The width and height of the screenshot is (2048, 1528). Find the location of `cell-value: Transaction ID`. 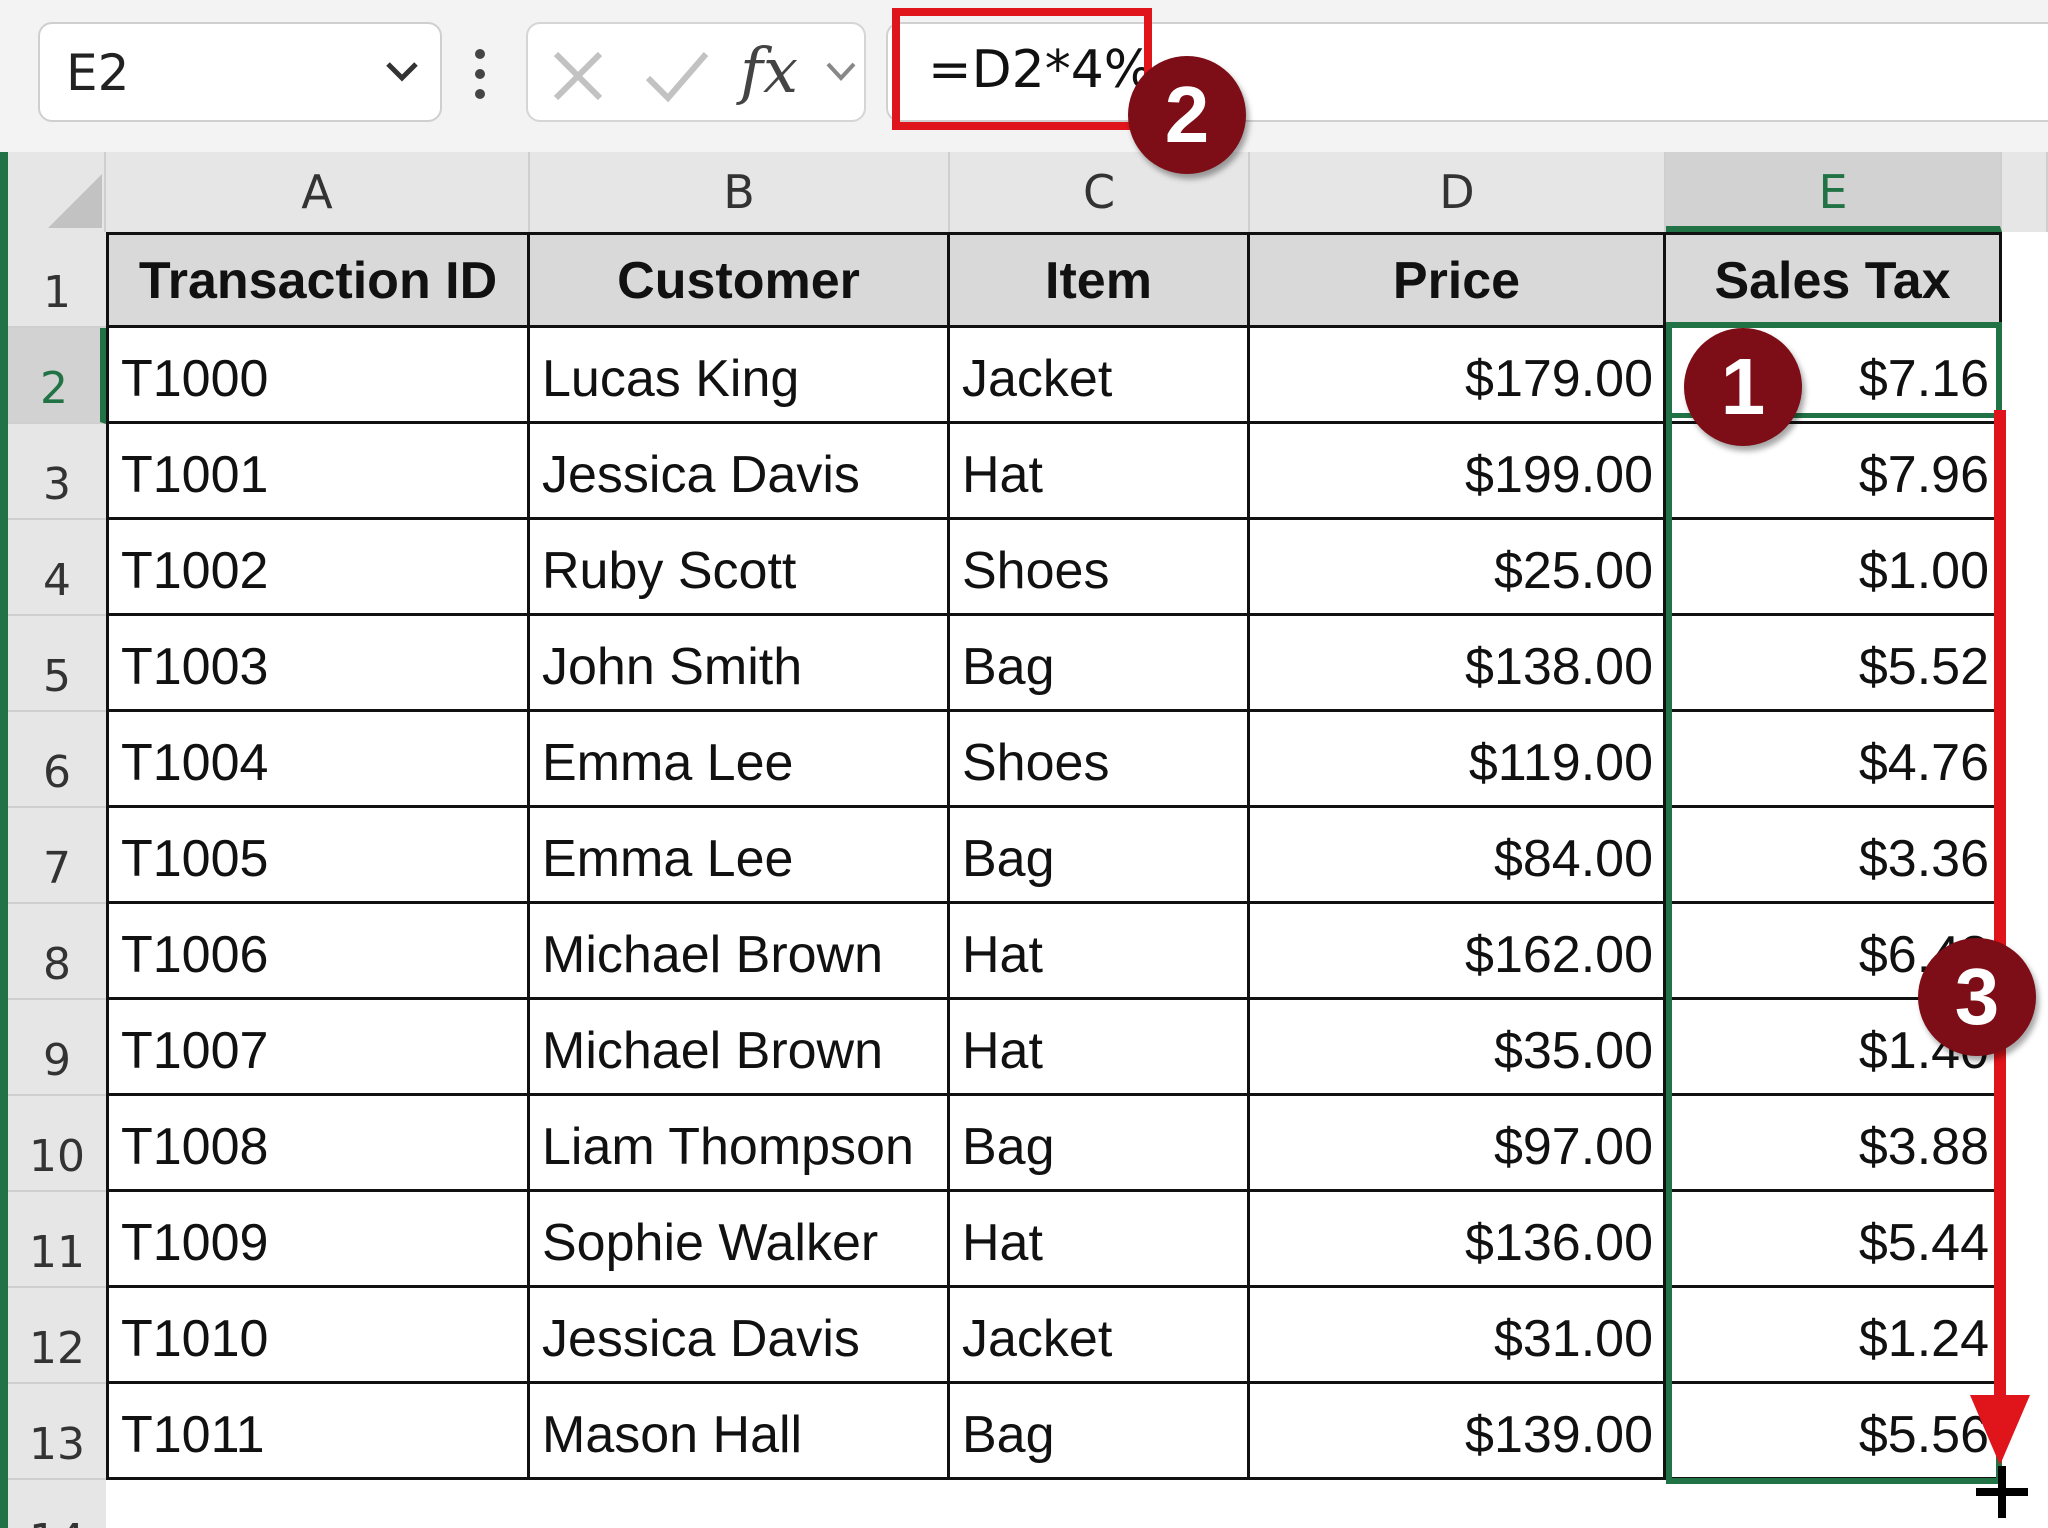

cell-value: Transaction ID is located at coordinates (318, 281).